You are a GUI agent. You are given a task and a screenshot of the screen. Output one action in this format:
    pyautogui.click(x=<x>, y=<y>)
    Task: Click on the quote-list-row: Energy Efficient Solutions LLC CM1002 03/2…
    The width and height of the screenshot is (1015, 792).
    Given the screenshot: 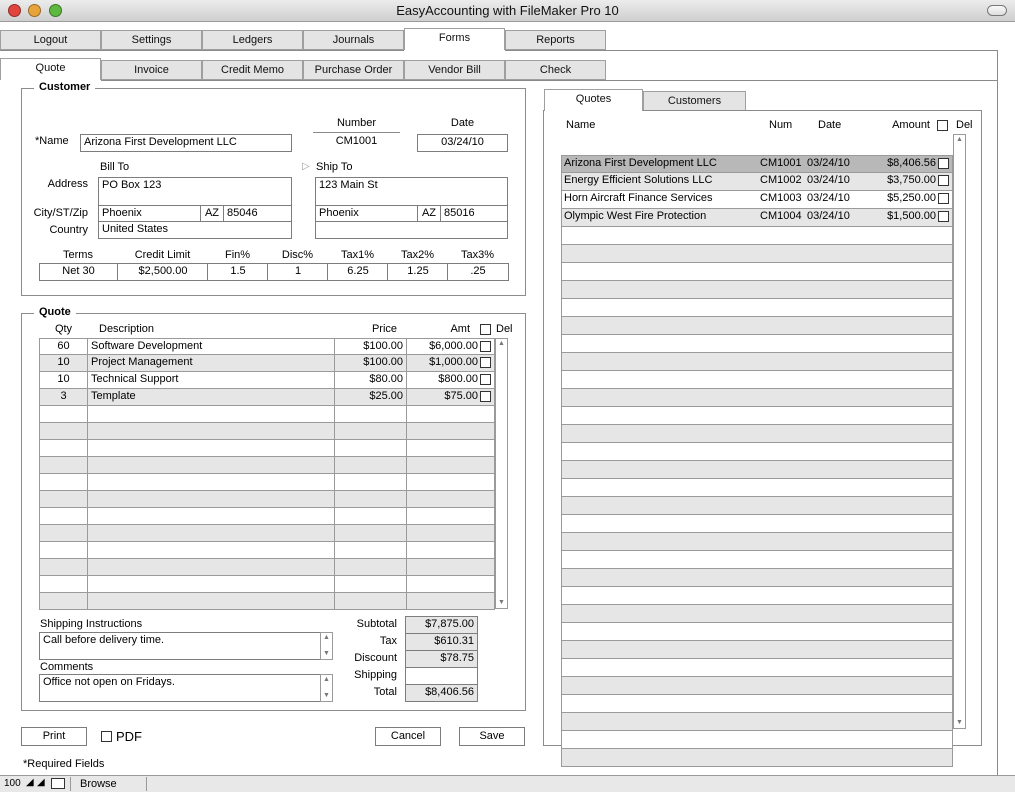 What is the action you would take?
    pyautogui.click(x=757, y=182)
    